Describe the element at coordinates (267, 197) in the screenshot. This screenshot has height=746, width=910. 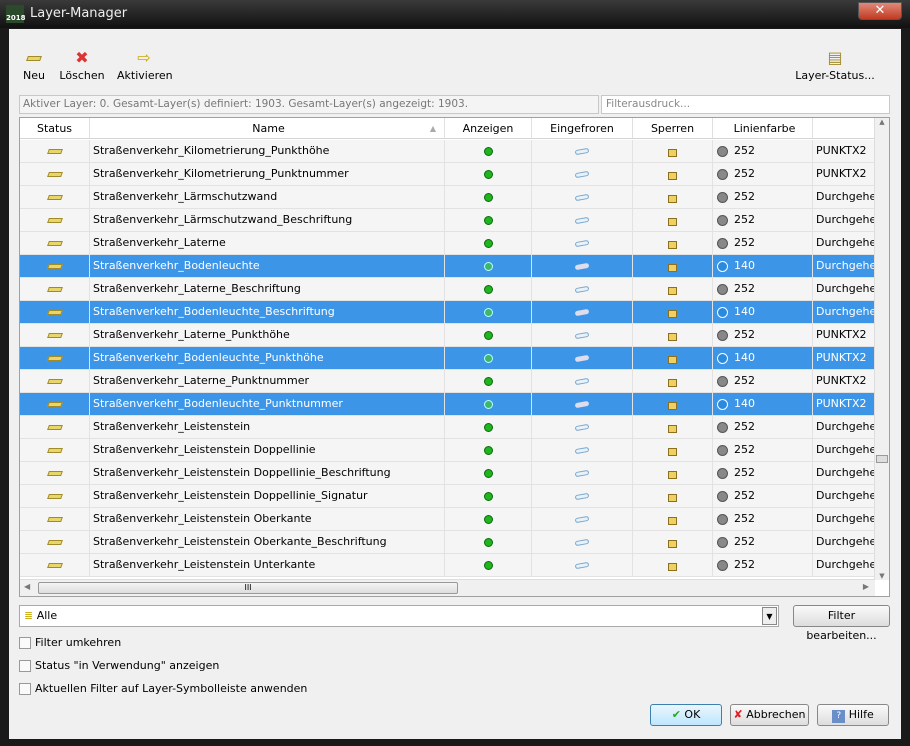
I see `layer-name: Straßenverkehr_Lärmschutzwand` at that location.